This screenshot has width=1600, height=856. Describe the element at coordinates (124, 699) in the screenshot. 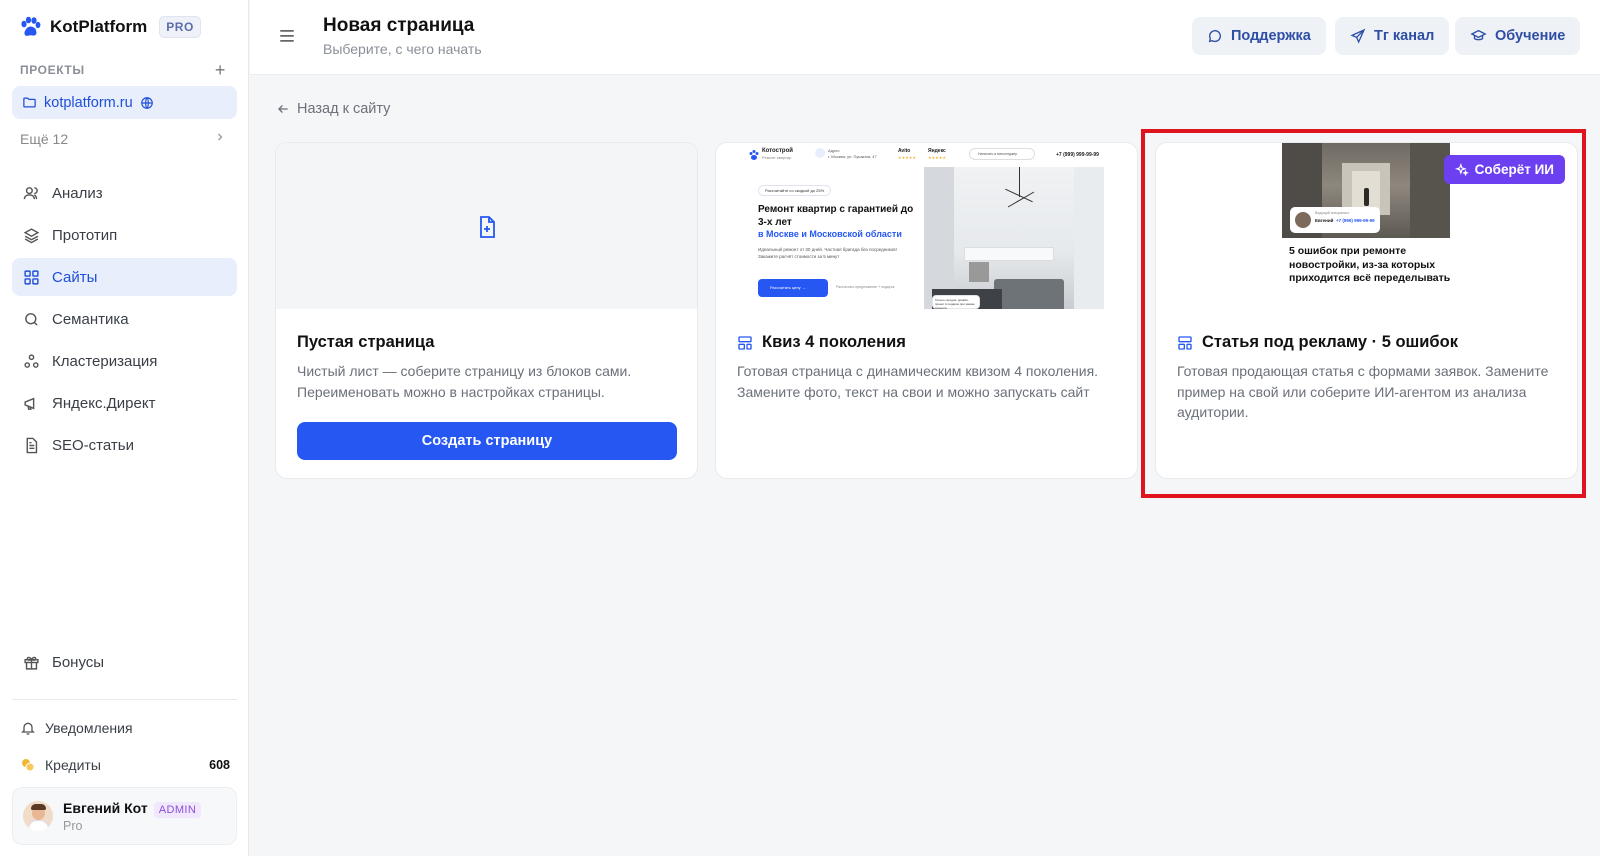

I see `sidebar-divider` at that location.